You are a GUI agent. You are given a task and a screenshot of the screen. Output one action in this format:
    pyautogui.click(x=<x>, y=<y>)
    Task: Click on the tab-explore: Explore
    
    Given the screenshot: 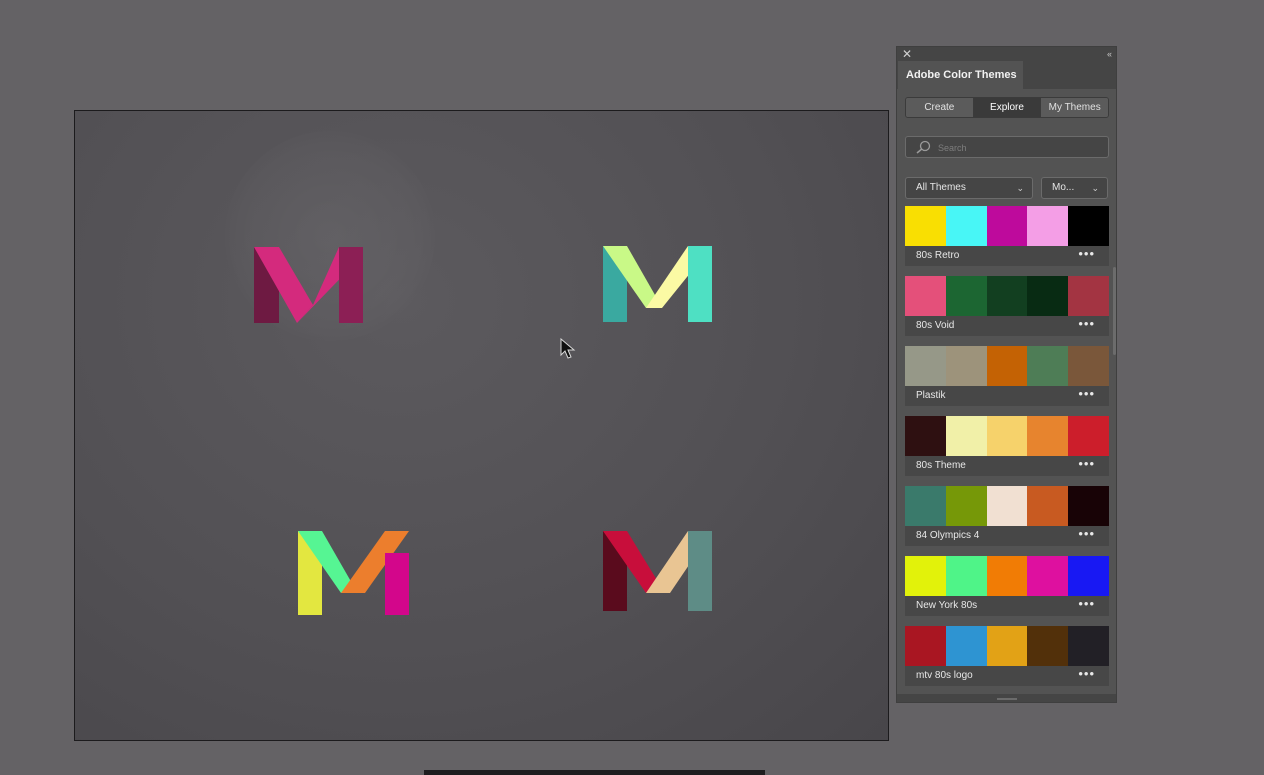 What is the action you would take?
    pyautogui.click(x=1007, y=107)
    